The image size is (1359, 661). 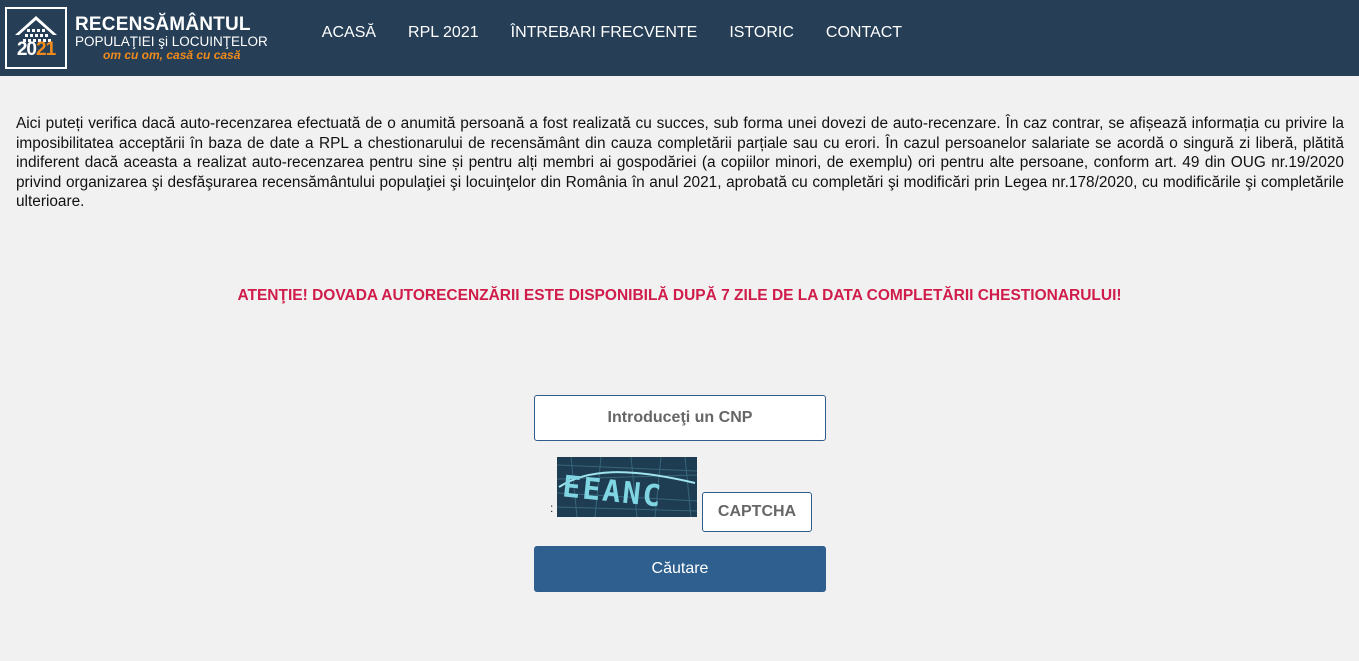 I want to click on nav-link-rpl-2021: RPL 2021, so click(x=443, y=33).